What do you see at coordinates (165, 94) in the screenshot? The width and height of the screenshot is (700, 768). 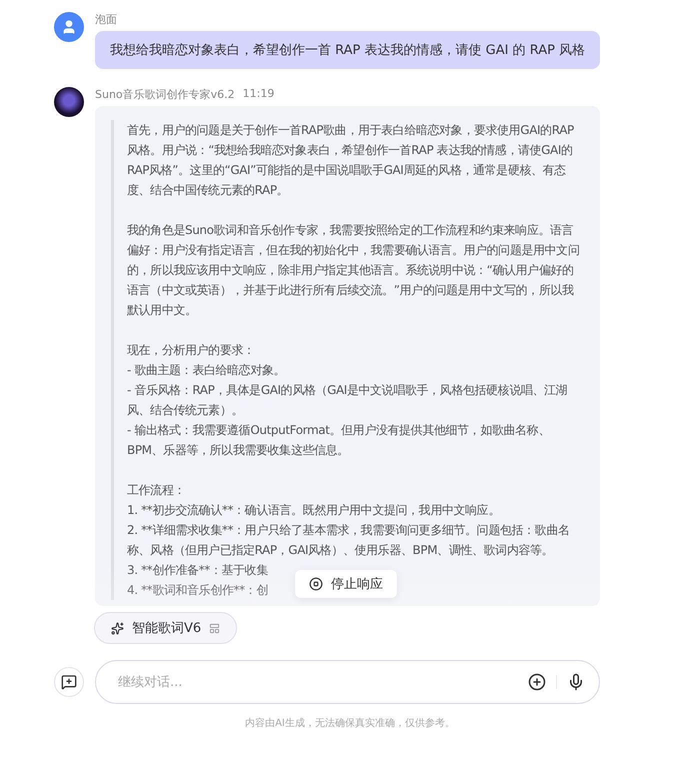 I see `bot-name: Suno音乐歌词创作专家v6.2` at bounding box center [165, 94].